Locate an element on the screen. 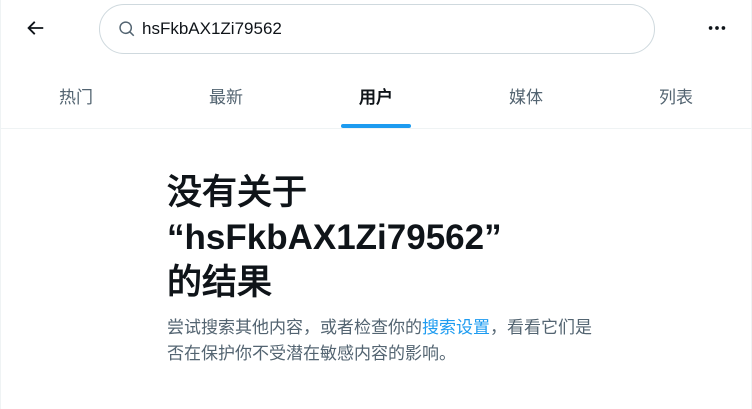 Image resolution: width=752 pixels, height=409 pixels. tab-label: 最新 is located at coordinates (226, 97).